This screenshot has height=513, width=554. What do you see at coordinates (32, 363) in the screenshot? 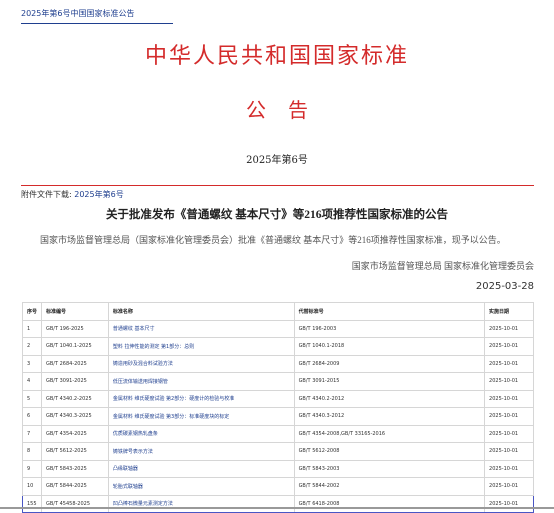
I see `cell-index: 3` at bounding box center [32, 363].